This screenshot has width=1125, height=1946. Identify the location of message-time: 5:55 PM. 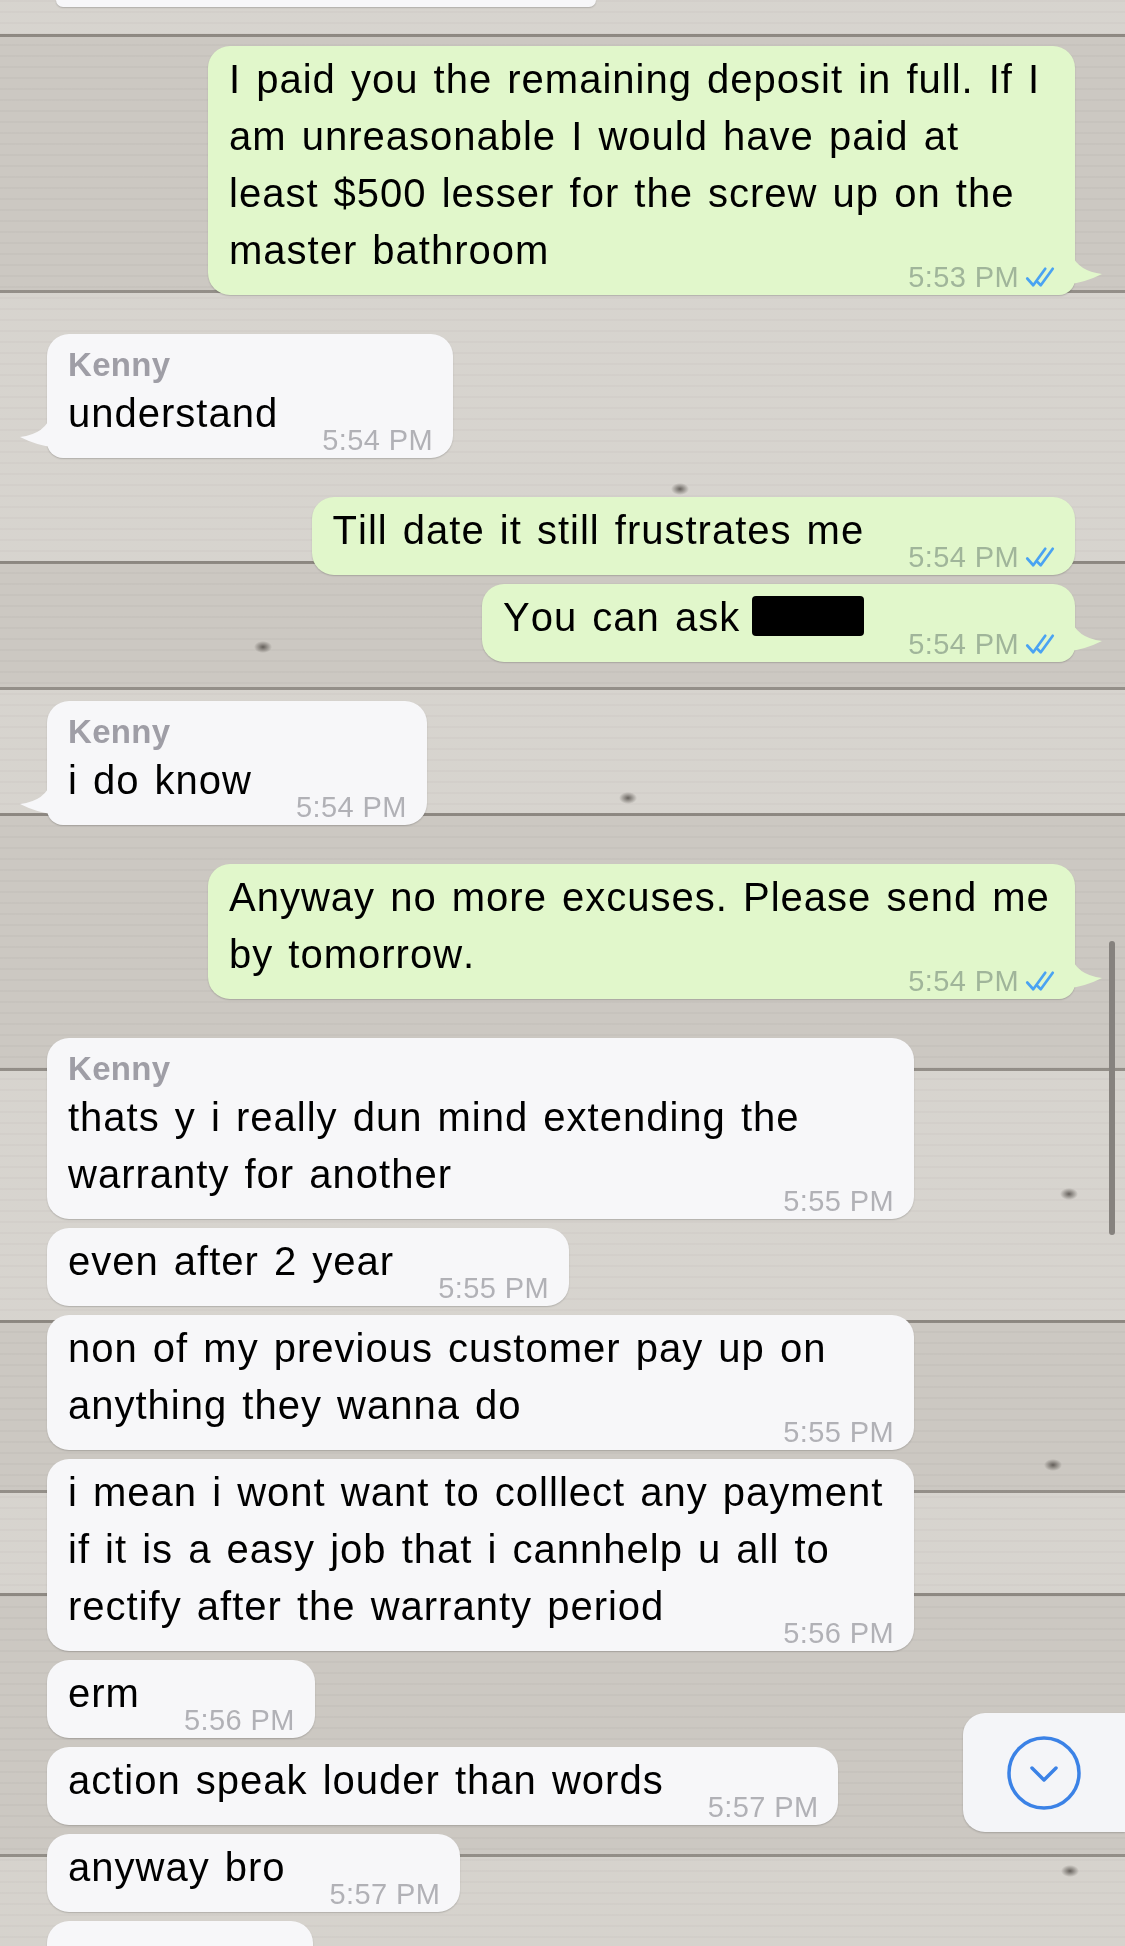
(493, 1288).